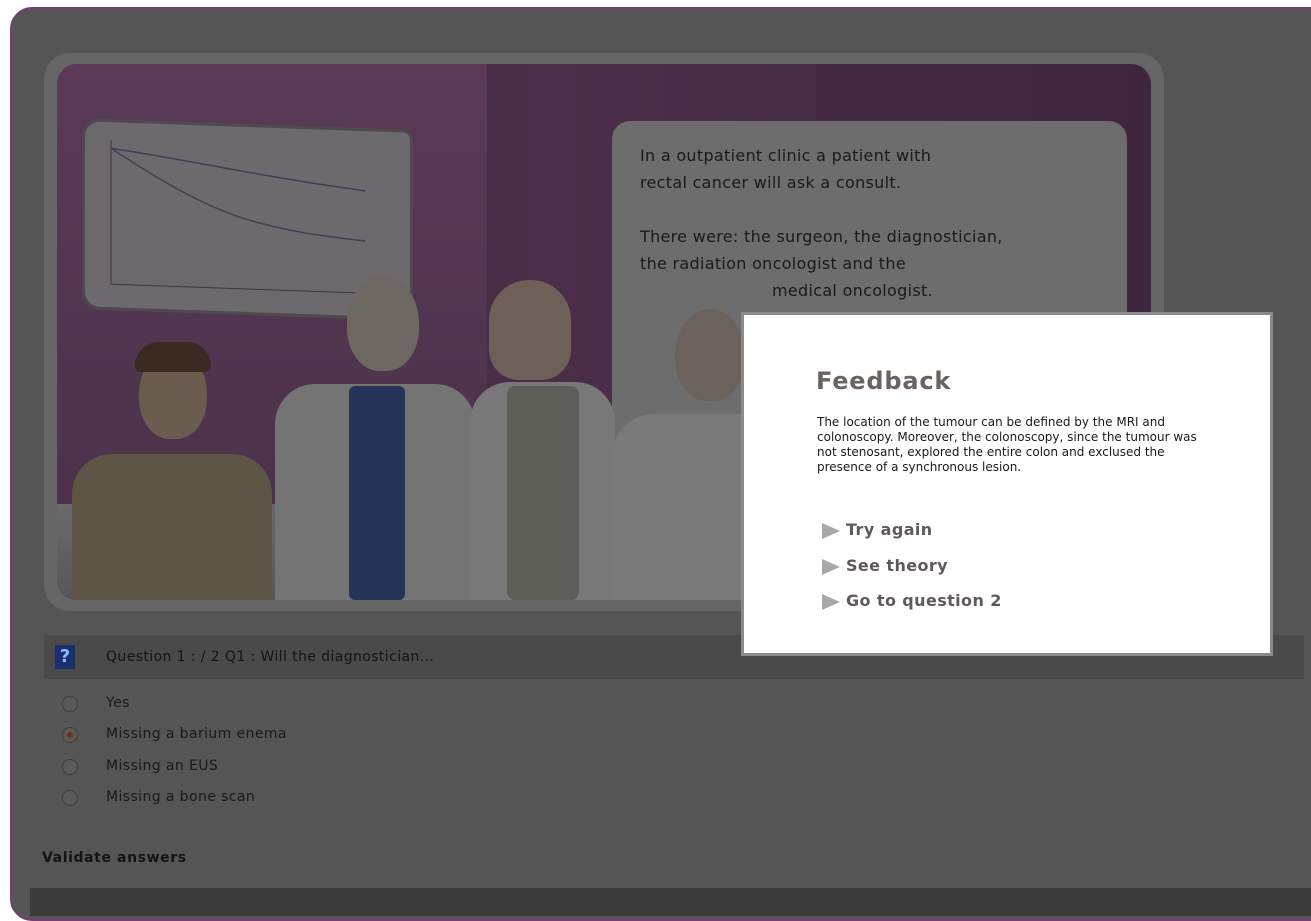  What do you see at coordinates (65, 657) in the screenshot?
I see `help-question-icon: ?` at bounding box center [65, 657].